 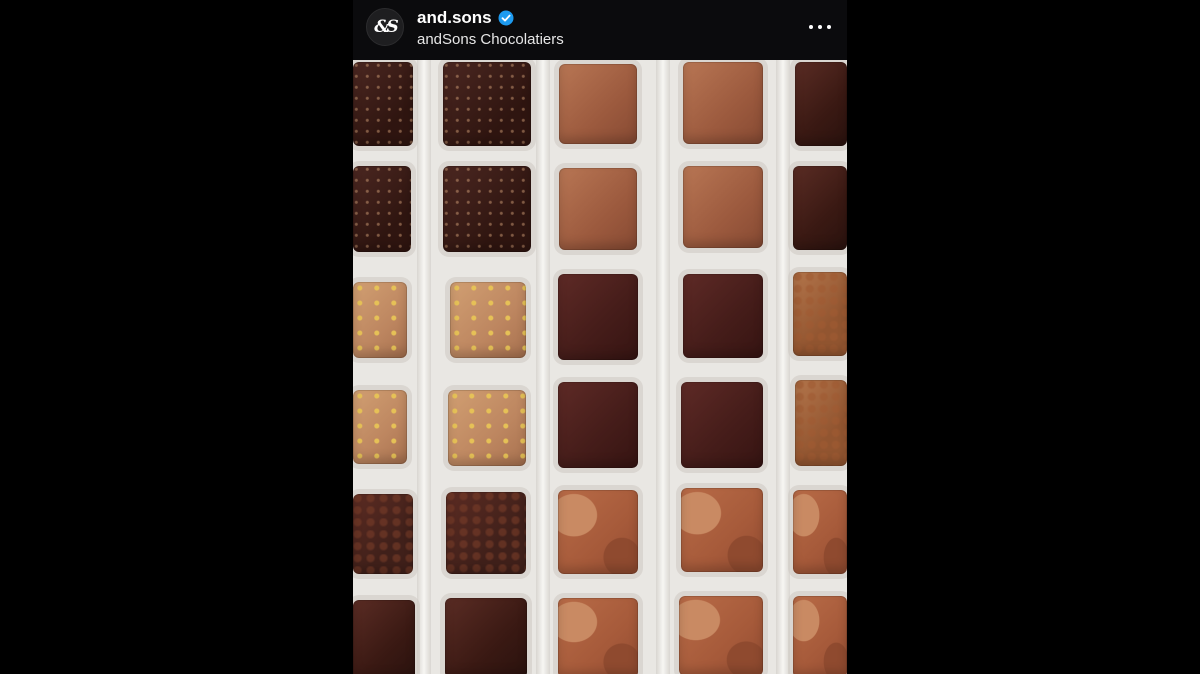 I want to click on account-subtitle: andSons Chocolatiers, so click(x=490, y=39).